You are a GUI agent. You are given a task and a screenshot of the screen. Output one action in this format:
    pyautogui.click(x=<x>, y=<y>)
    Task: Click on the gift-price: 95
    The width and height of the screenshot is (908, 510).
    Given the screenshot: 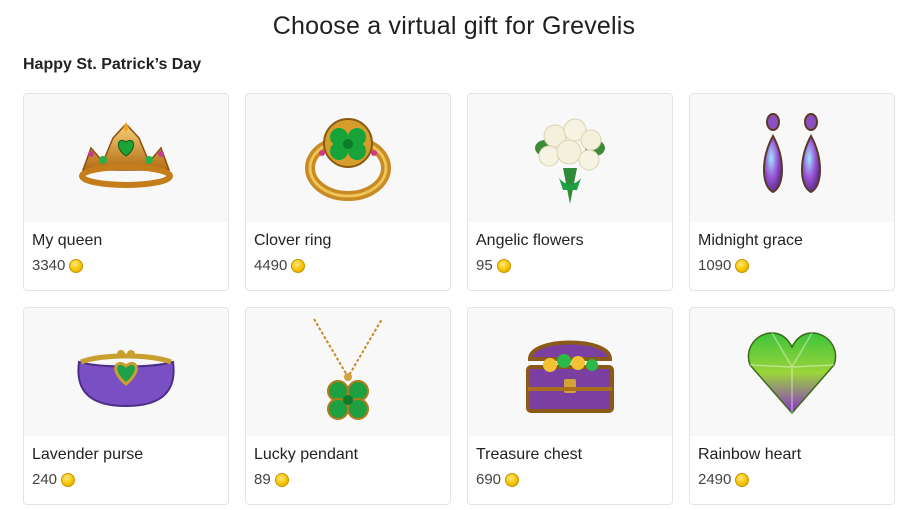 What is the action you would take?
    pyautogui.click(x=493, y=265)
    